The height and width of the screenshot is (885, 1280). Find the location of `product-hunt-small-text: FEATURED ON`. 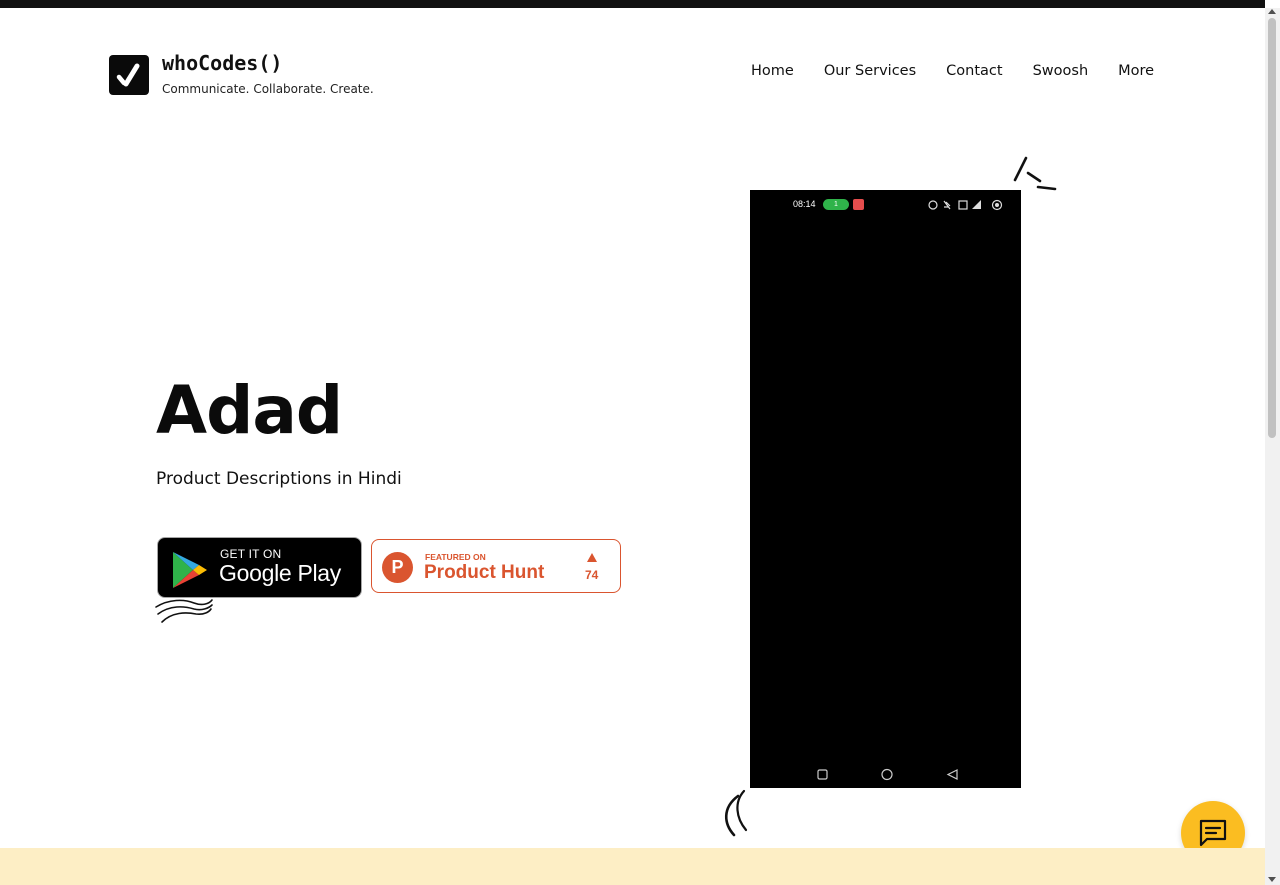

product-hunt-small-text: FEATURED ON is located at coordinates (455, 557).